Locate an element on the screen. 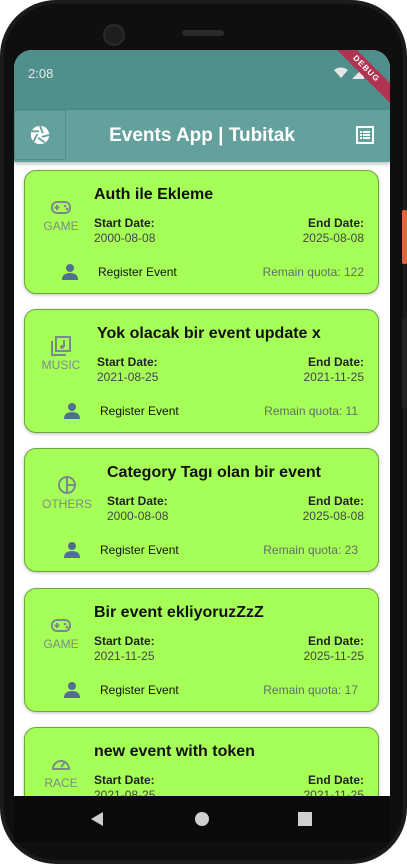 This screenshot has height=864, width=407. event-title: Category Tagı olan bir event is located at coordinates (214, 472).